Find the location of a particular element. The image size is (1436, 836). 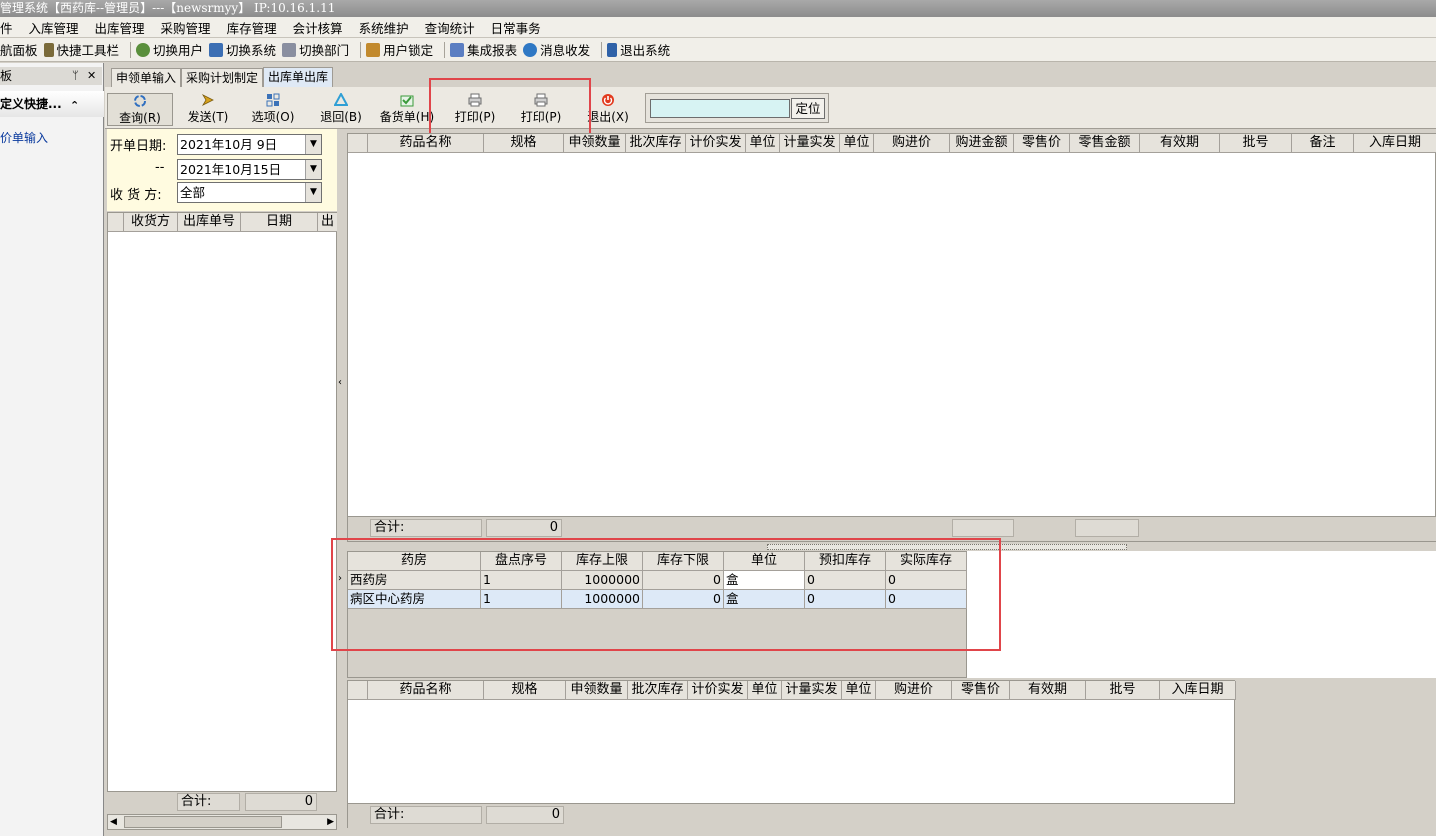

close-icon: ✕ is located at coordinates (91, 76).